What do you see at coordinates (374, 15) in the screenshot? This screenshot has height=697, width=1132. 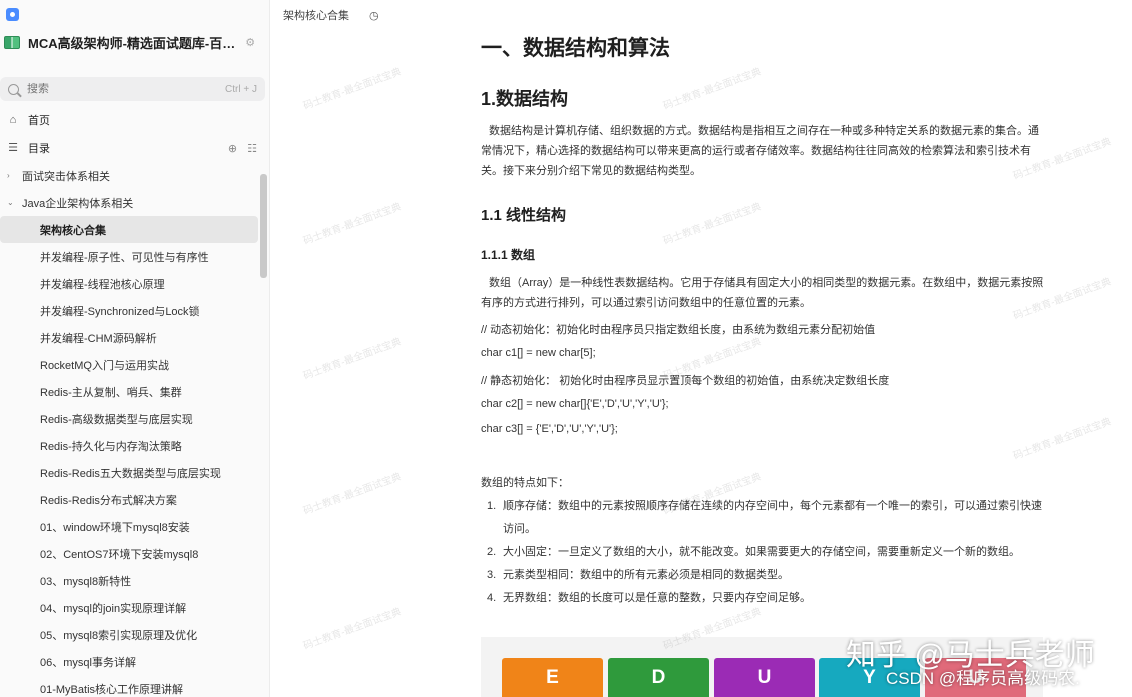 I see `history-icon: ◷` at bounding box center [374, 15].